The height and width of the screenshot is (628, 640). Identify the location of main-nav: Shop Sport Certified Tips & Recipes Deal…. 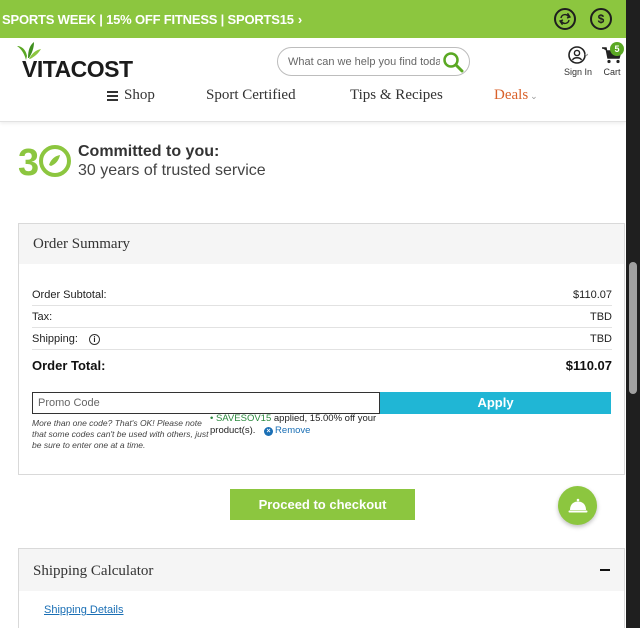
(313, 97).